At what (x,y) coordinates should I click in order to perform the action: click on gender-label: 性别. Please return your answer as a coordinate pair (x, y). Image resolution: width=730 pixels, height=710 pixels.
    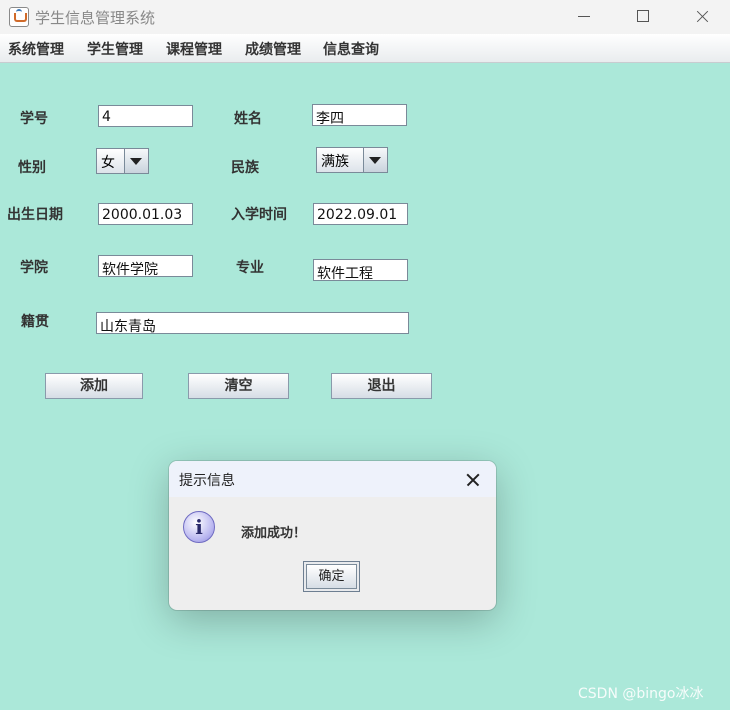
    Looking at the image, I should click on (32, 168).